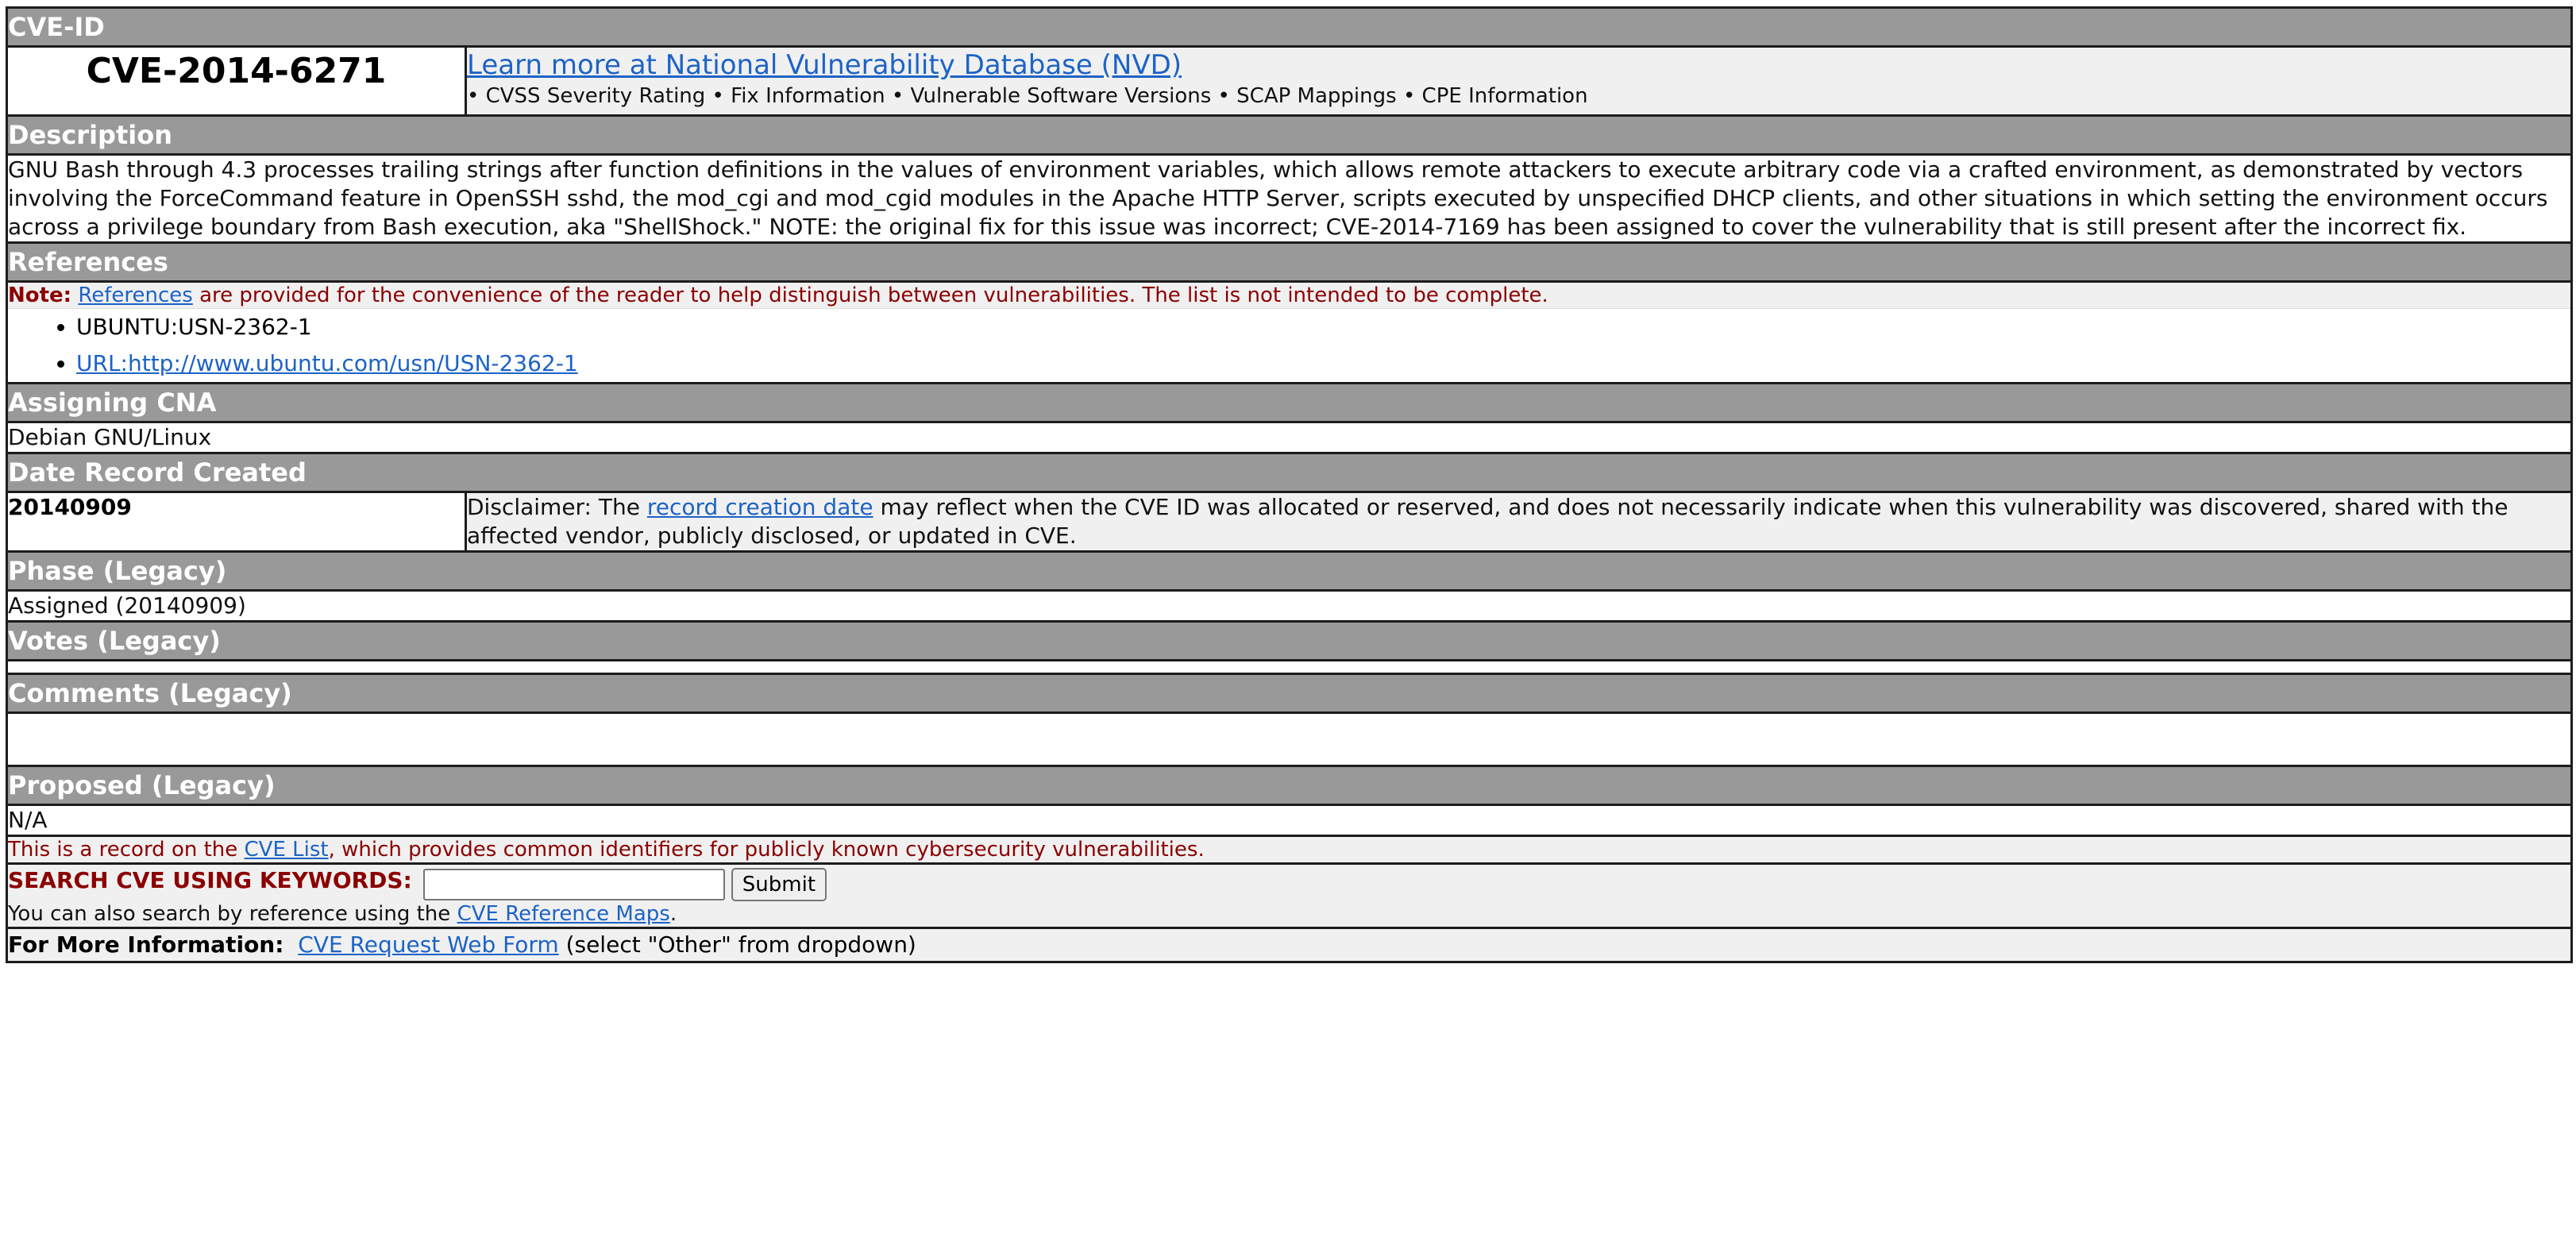 The height and width of the screenshot is (1234, 2576). What do you see at coordinates (563, 914) in the screenshot?
I see `cve-reference-maps-link: CVE Reference Maps` at bounding box center [563, 914].